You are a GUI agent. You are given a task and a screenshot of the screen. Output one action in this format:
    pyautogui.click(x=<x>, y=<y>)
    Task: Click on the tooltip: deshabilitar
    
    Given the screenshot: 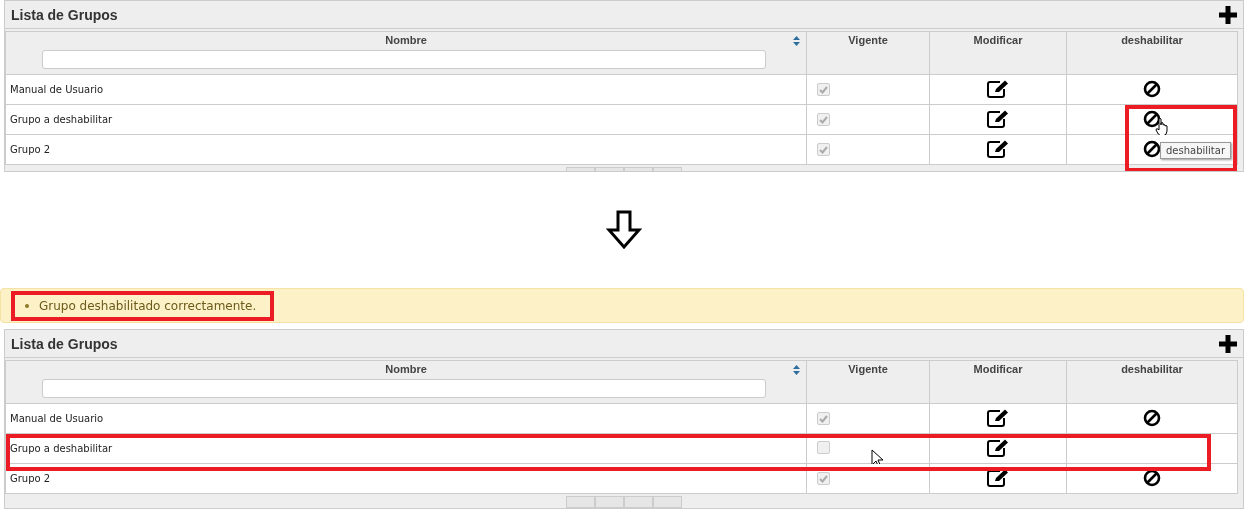 What is the action you would take?
    pyautogui.click(x=1196, y=150)
    